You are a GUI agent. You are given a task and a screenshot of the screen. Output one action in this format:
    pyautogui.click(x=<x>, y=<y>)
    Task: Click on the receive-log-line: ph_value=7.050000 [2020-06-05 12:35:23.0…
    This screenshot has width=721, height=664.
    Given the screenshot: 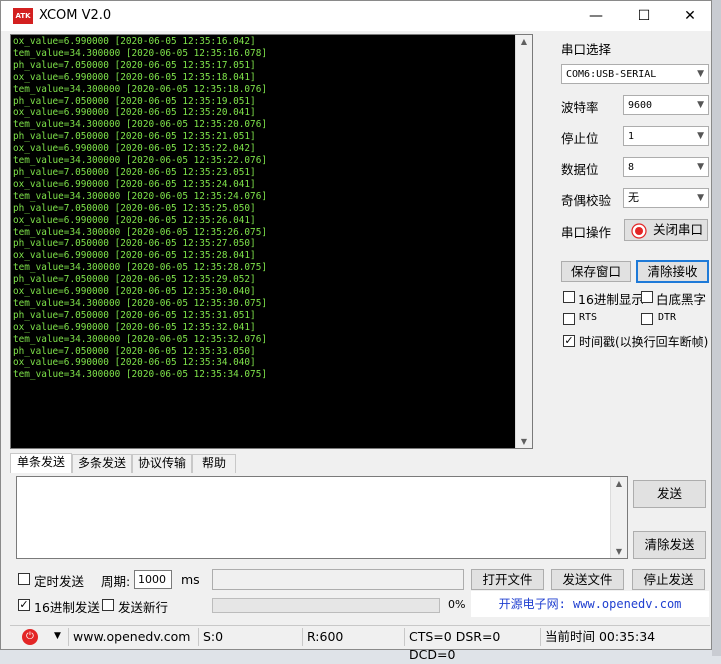 What is the action you would take?
    pyautogui.click(x=134, y=172)
    